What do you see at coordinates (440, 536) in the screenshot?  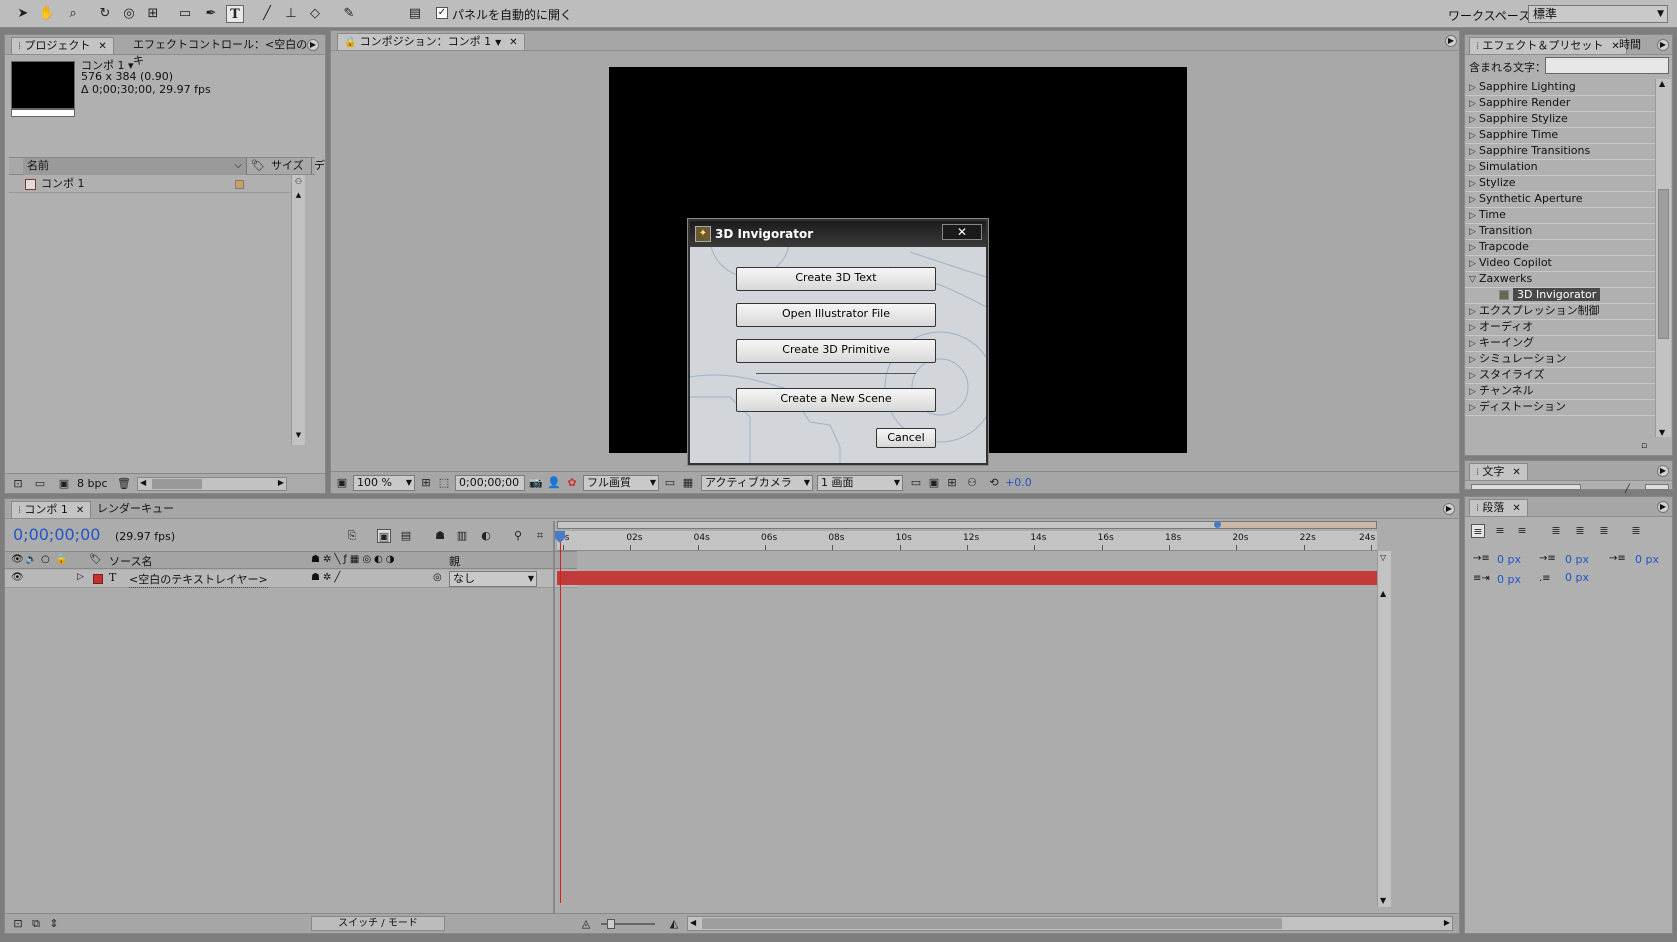 I see `hide-shy-layers-icon: ☗` at bounding box center [440, 536].